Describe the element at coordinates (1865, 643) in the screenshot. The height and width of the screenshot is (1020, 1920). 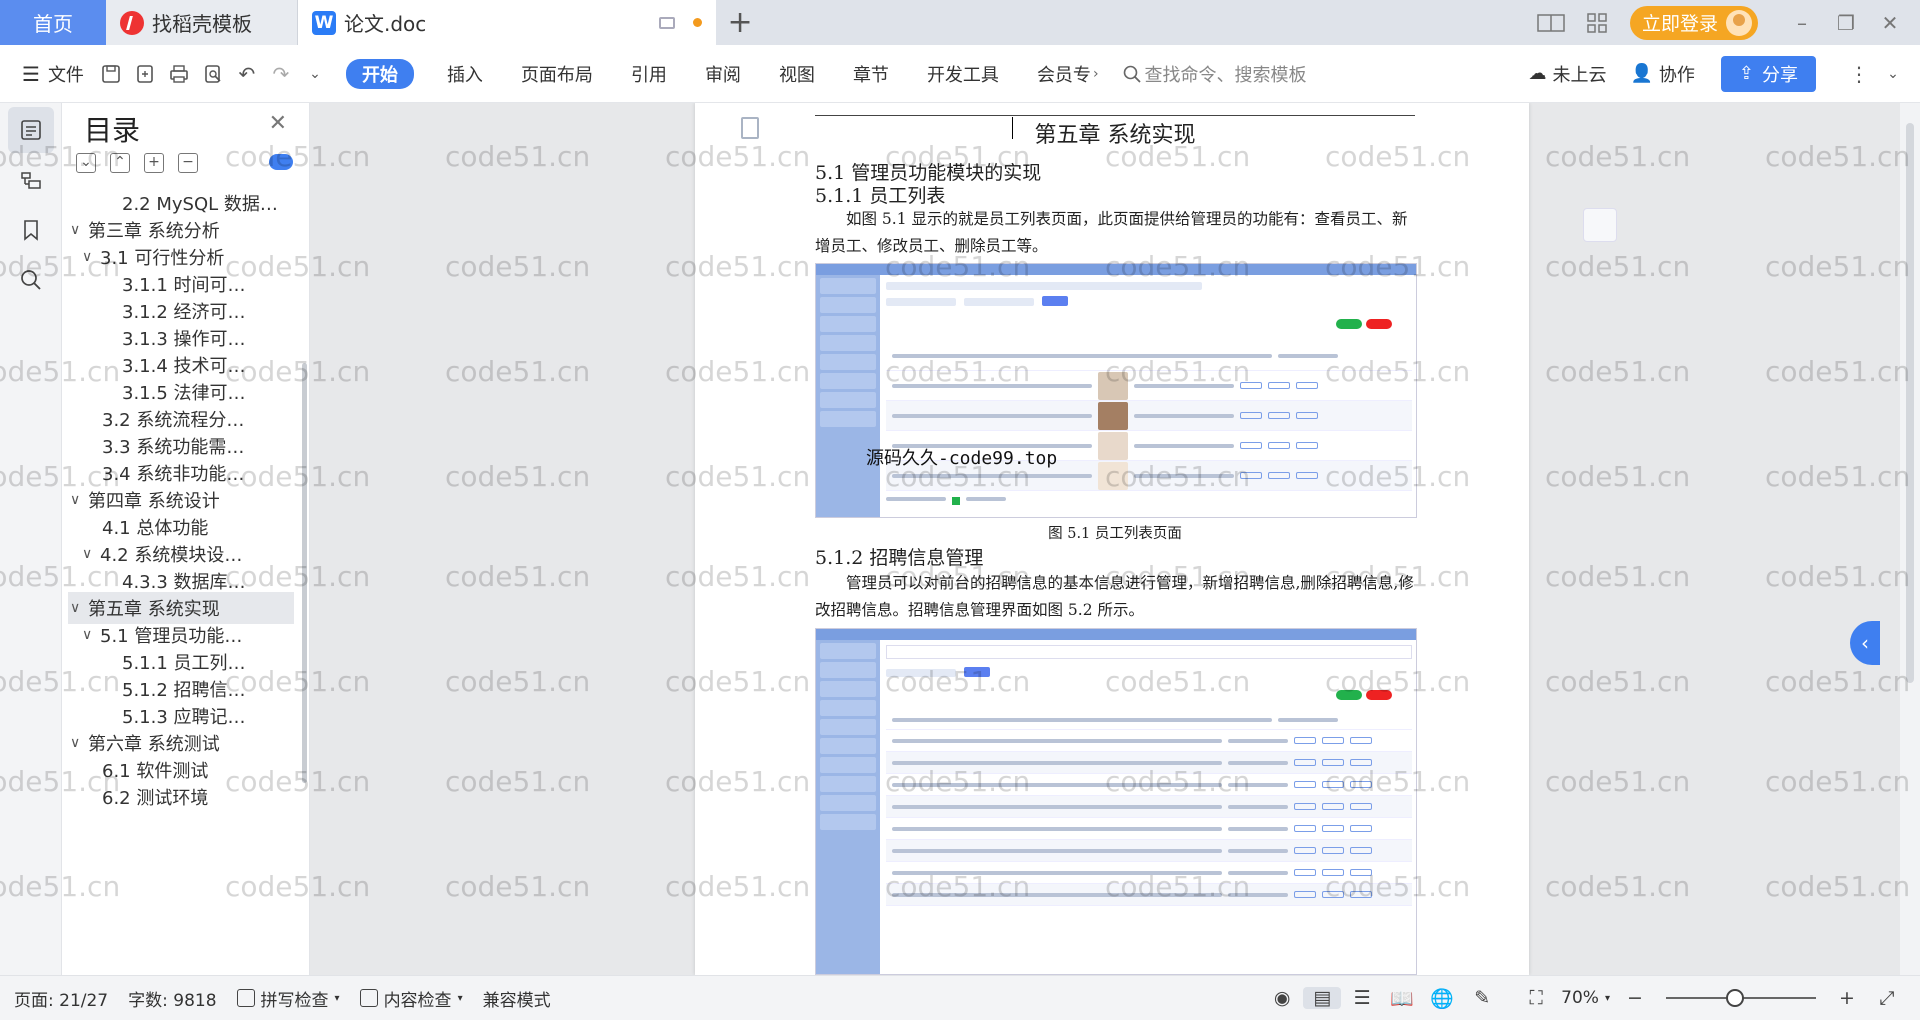
I see `side-panel-handle: ‹` at that location.